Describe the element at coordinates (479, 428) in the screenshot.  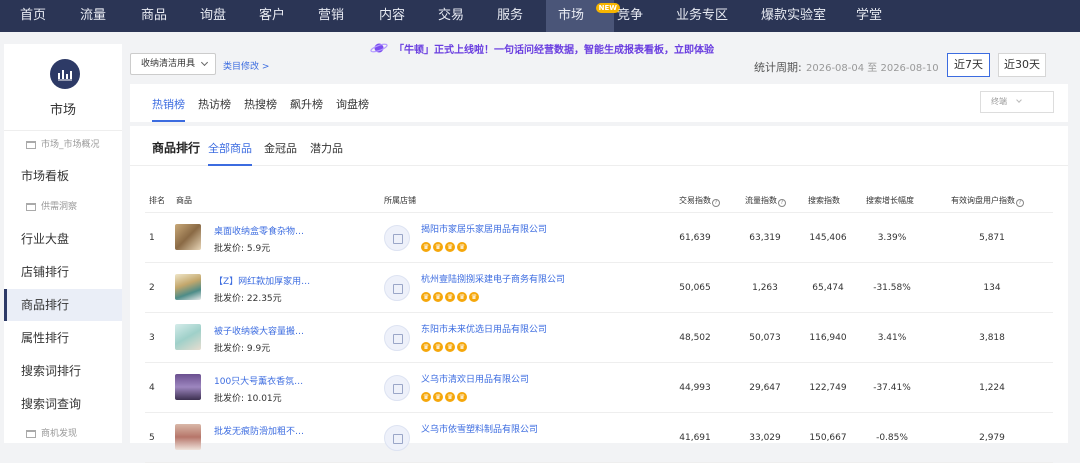
I see `shop-name-link: 义乌市依雪塑料制品有限公司` at that location.